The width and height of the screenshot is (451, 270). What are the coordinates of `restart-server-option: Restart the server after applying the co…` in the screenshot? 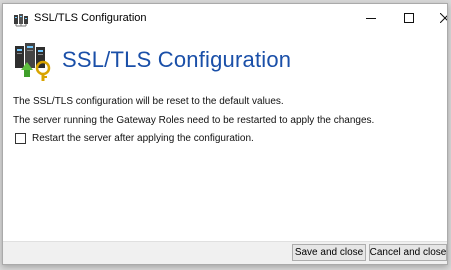 It's located at (134, 138).